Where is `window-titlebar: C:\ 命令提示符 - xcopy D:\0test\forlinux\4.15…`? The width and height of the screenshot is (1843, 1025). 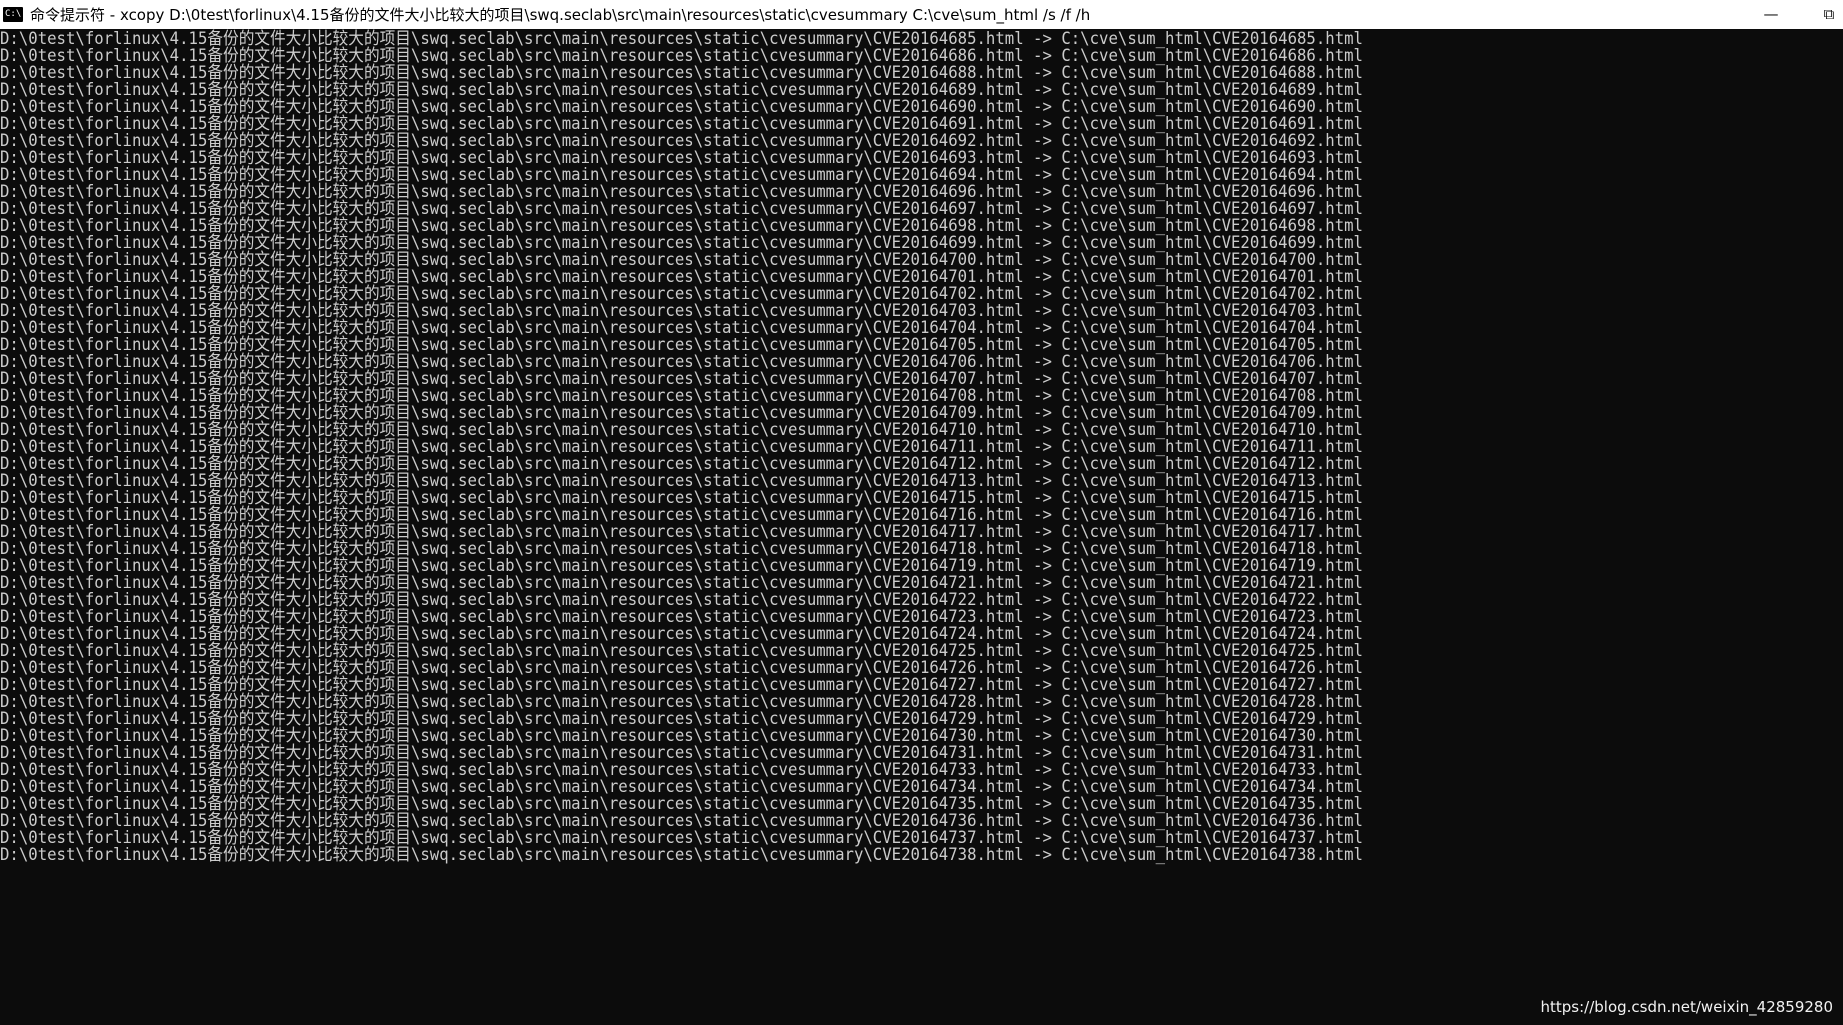
window-titlebar: C:\ 命令提示符 - xcopy D:\0test\forlinux\4.15… is located at coordinates (921, 14).